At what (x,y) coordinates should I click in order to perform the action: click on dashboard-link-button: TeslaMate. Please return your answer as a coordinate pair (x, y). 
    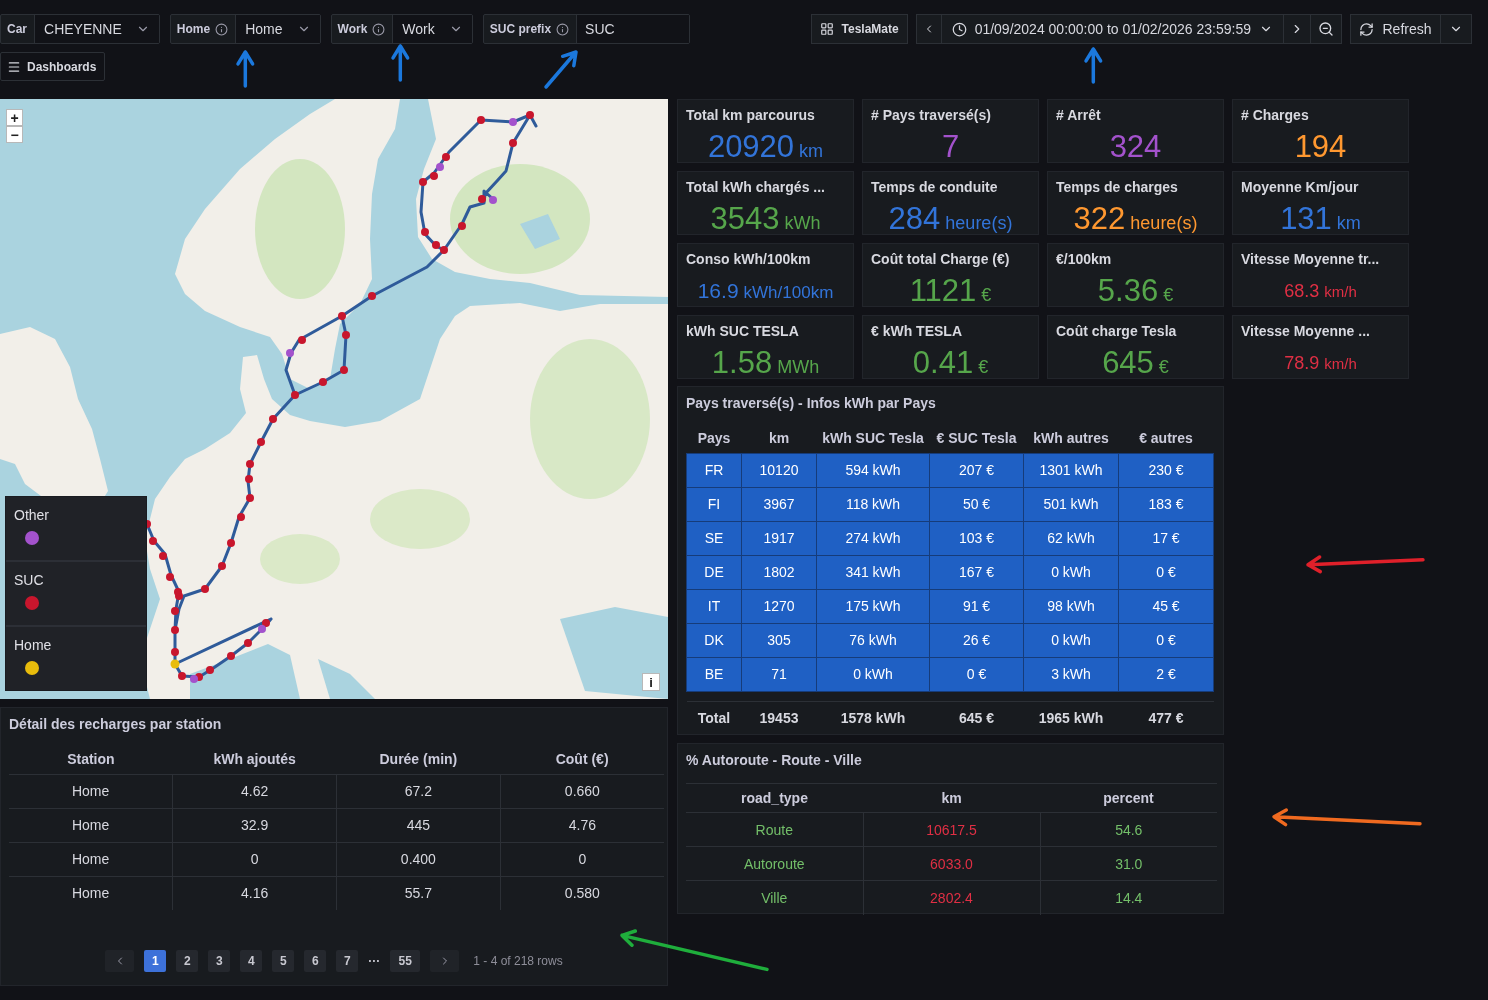
    Looking at the image, I should click on (859, 29).